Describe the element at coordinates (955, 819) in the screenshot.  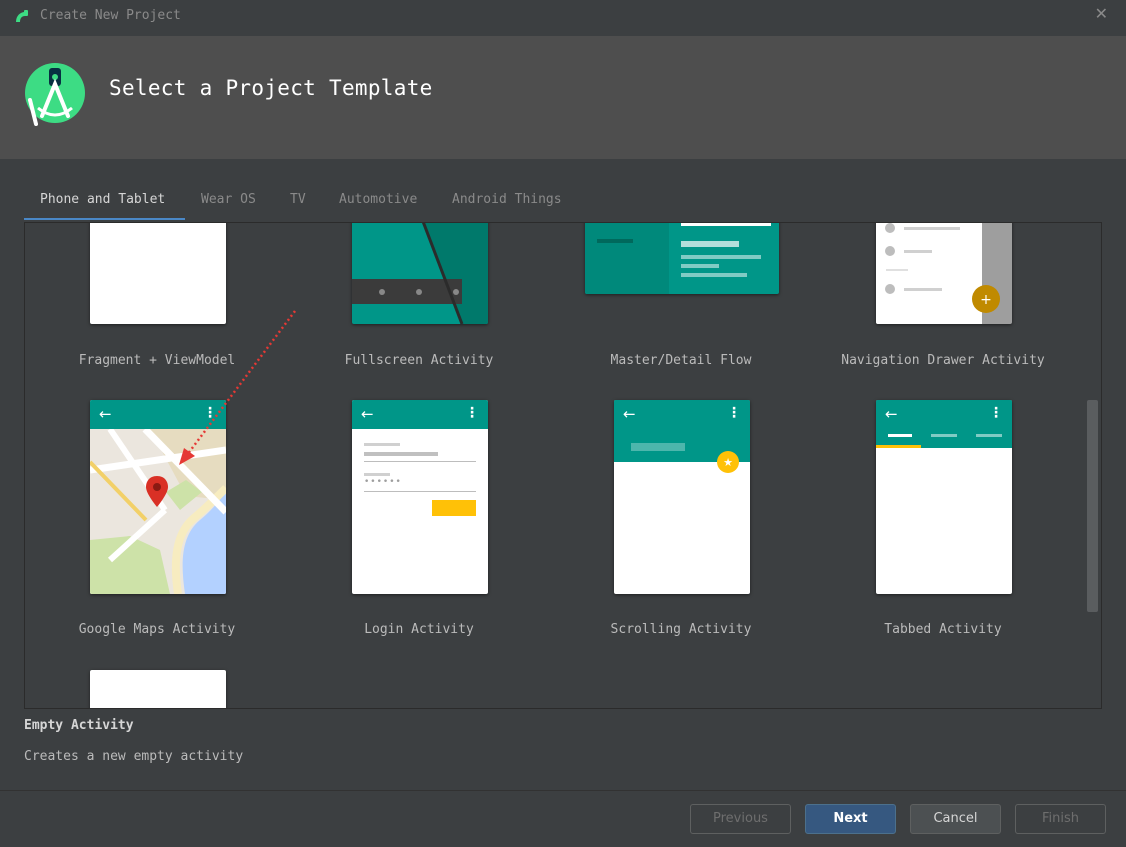
I see `cancel-button: Cancel` at that location.